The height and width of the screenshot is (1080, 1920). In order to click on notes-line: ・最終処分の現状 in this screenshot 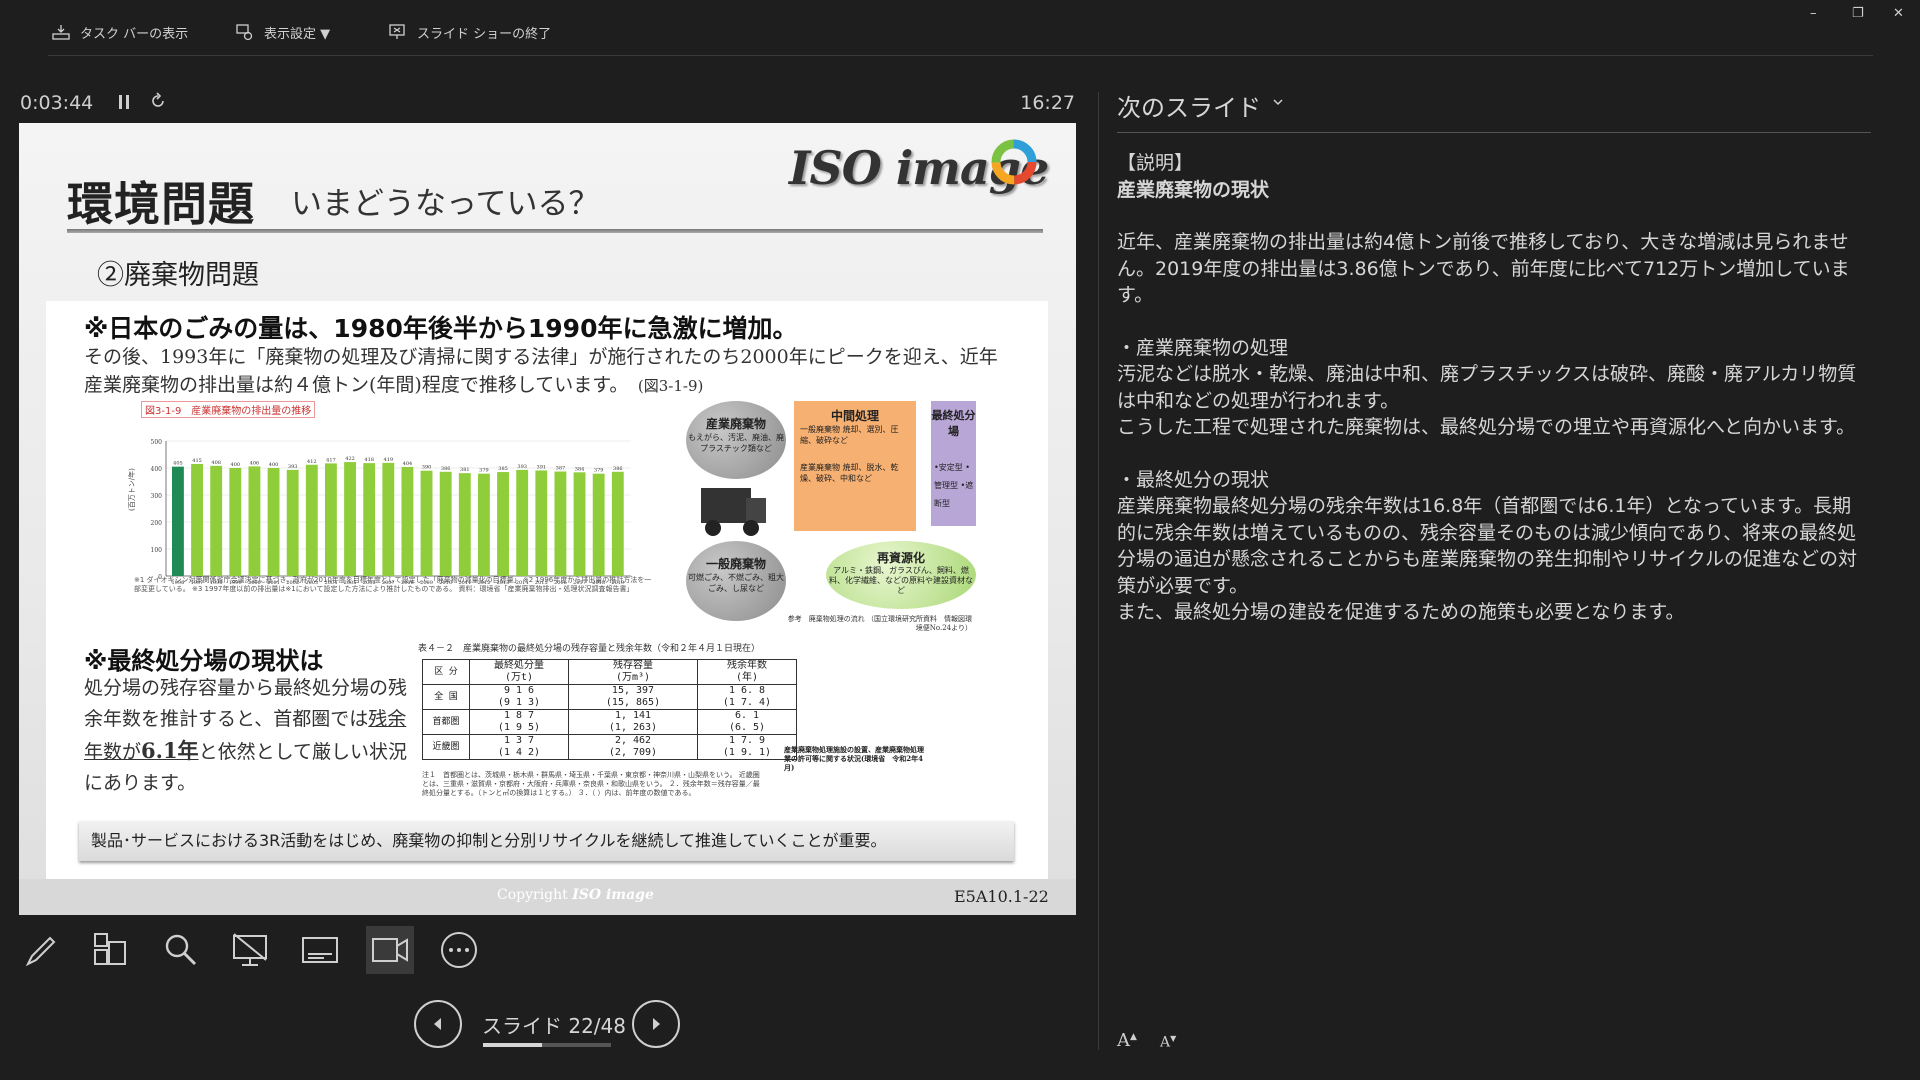, I will do `click(1193, 479)`.